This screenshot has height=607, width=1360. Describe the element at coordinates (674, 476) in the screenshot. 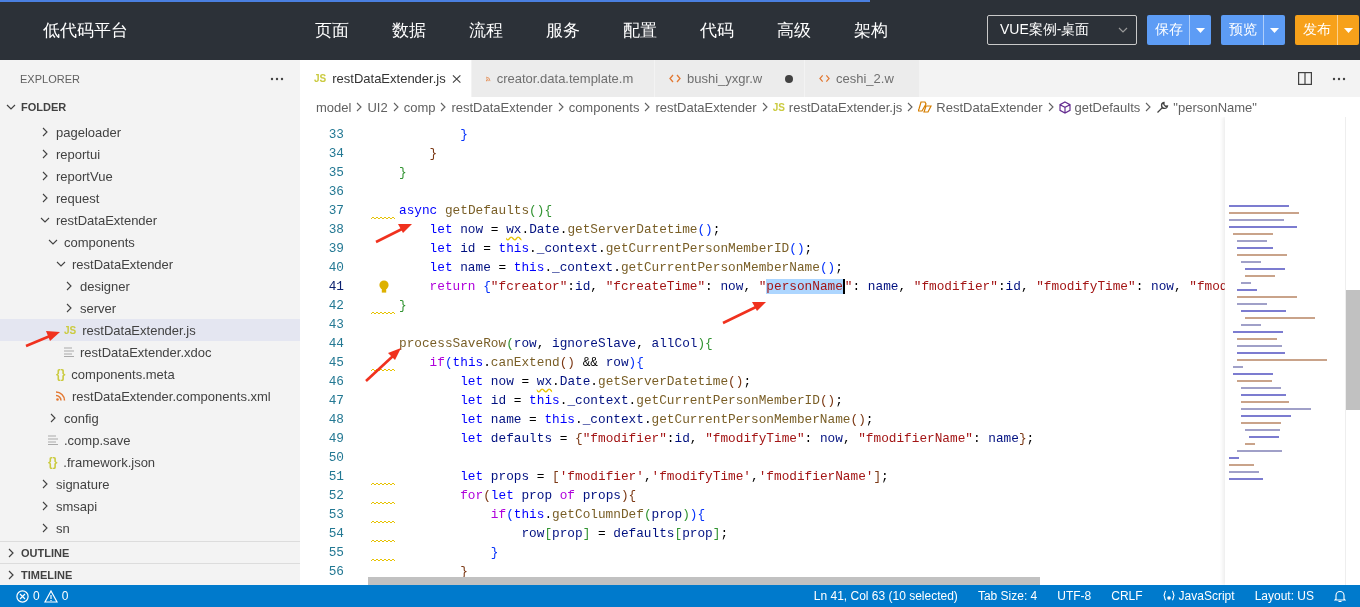

I see `code-line: let props = ['fmodifier','fmodifyTime','fmodifierName'];` at that location.